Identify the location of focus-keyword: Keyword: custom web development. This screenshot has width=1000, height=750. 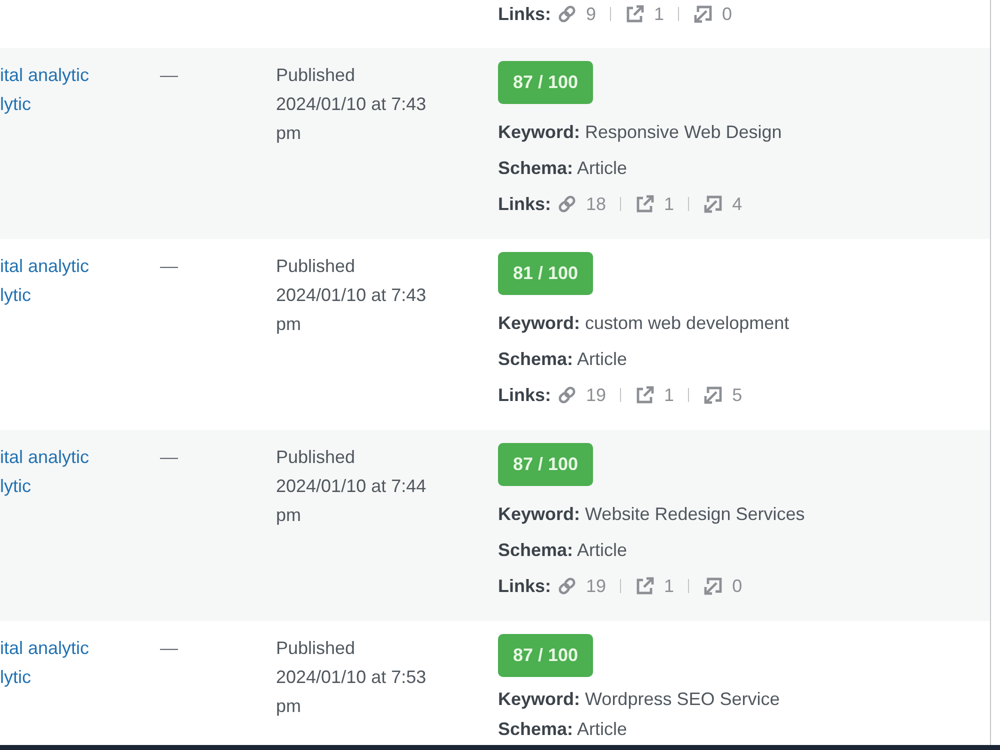
(644, 323).